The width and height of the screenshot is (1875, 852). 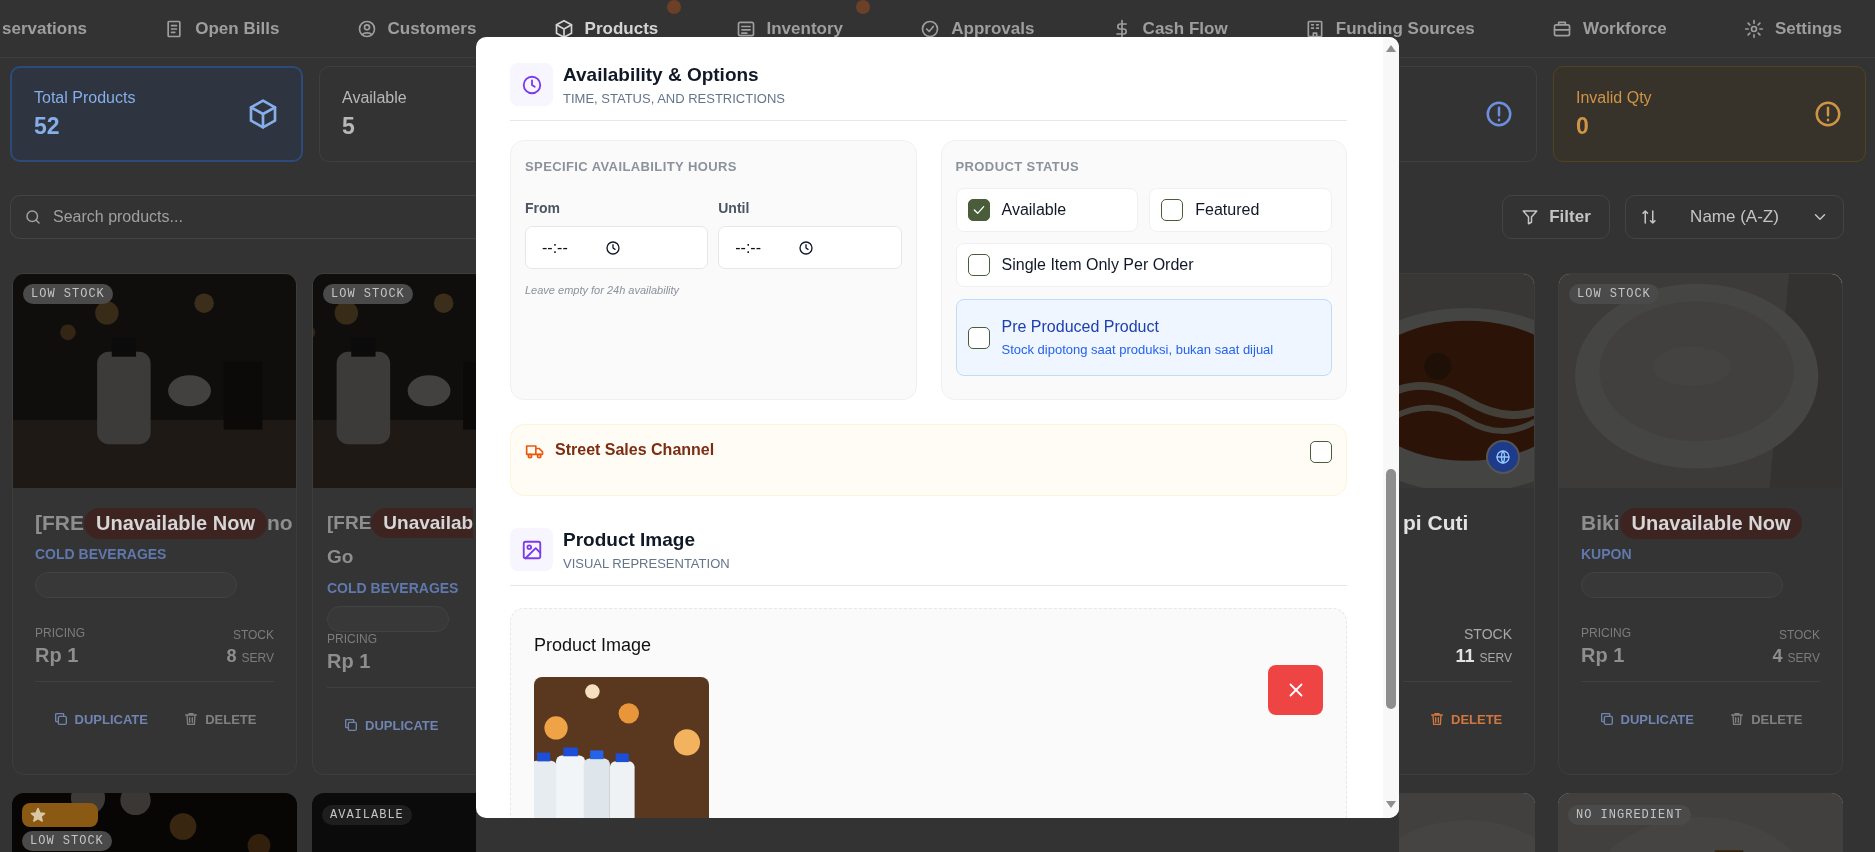 I want to click on stock-count: 4 SERV, so click(x=1796, y=656).